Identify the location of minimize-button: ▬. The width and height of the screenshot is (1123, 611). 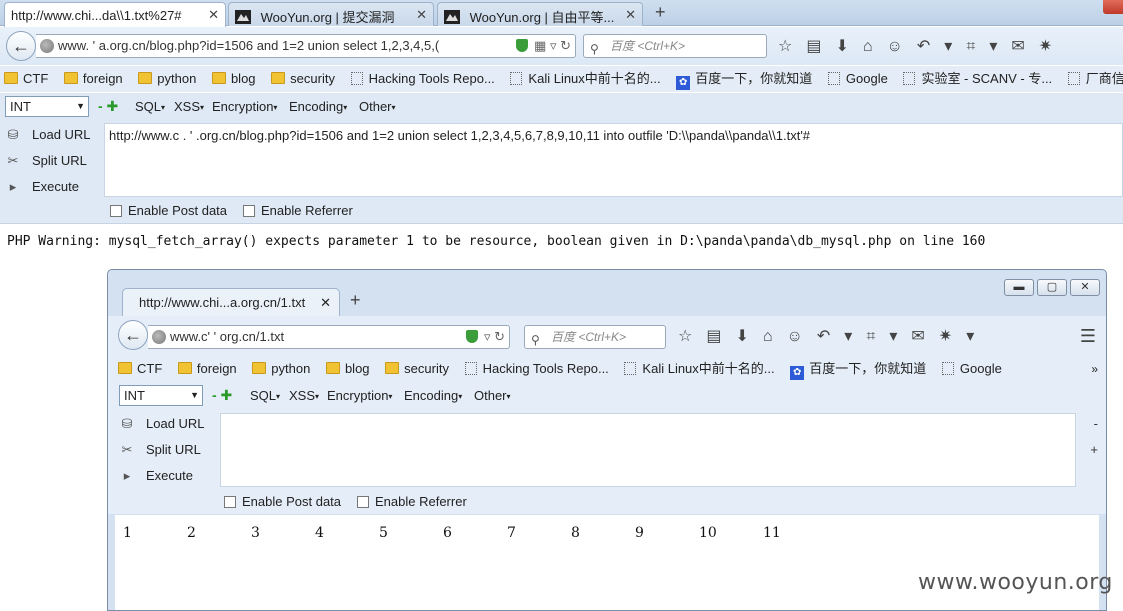
(1019, 287).